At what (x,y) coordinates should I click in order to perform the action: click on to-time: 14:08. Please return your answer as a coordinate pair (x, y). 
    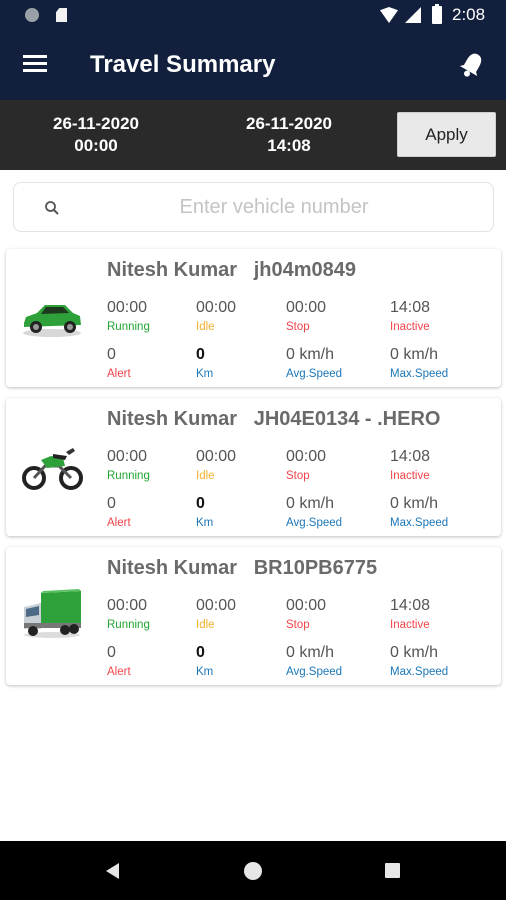
    Looking at the image, I should click on (289, 145).